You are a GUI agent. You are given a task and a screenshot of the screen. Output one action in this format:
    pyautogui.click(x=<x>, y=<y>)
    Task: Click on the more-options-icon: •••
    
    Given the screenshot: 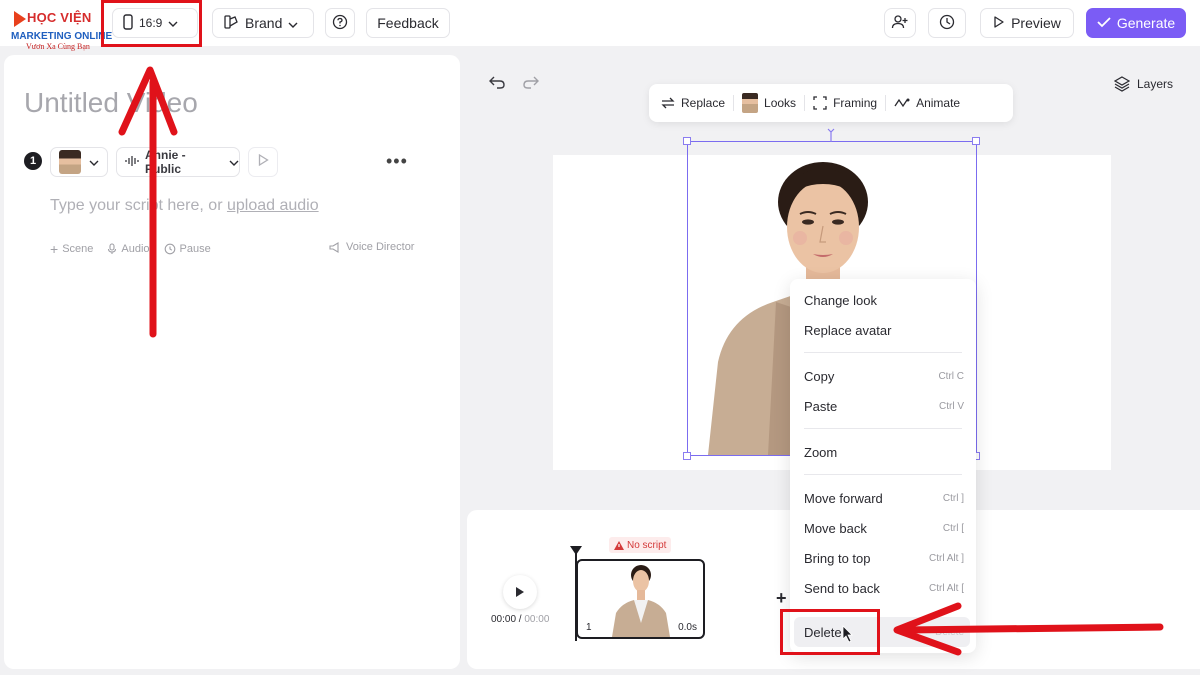 What is the action you would take?
    pyautogui.click(x=397, y=161)
    